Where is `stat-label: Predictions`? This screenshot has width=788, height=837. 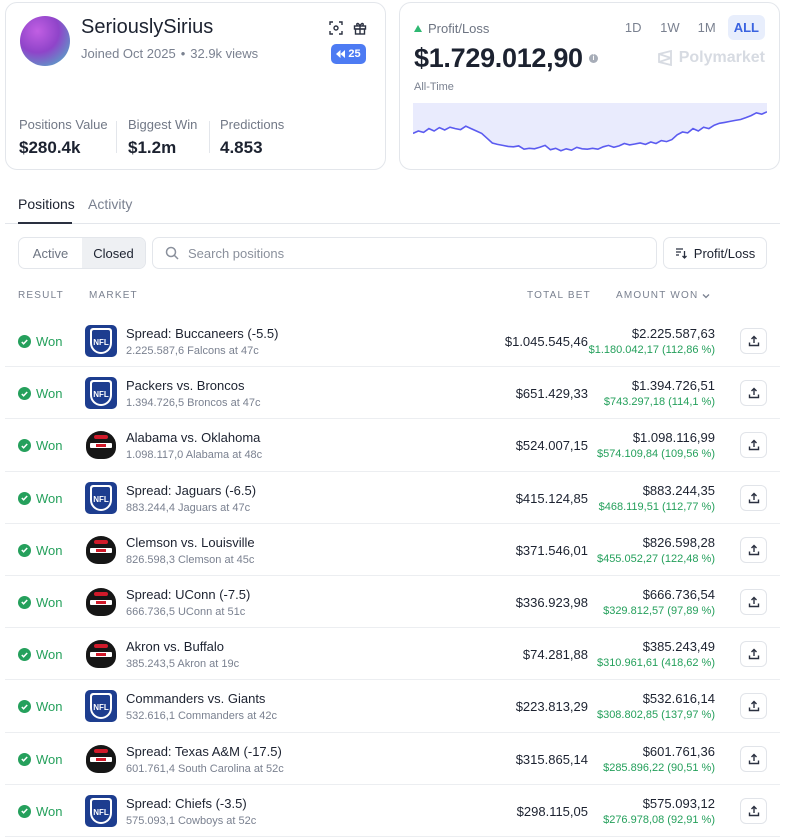
stat-label: Predictions is located at coordinates (252, 124).